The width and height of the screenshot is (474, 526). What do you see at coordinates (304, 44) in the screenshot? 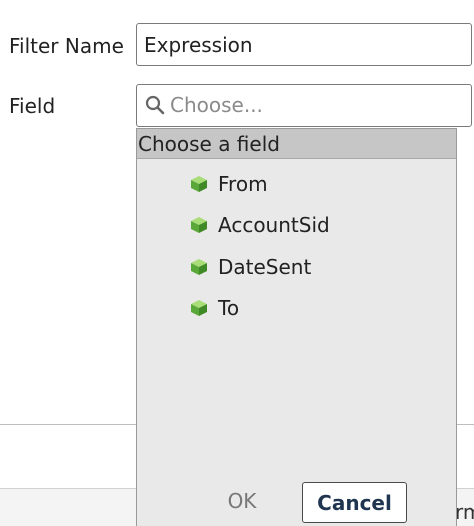
I see `filter-name-input` at bounding box center [304, 44].